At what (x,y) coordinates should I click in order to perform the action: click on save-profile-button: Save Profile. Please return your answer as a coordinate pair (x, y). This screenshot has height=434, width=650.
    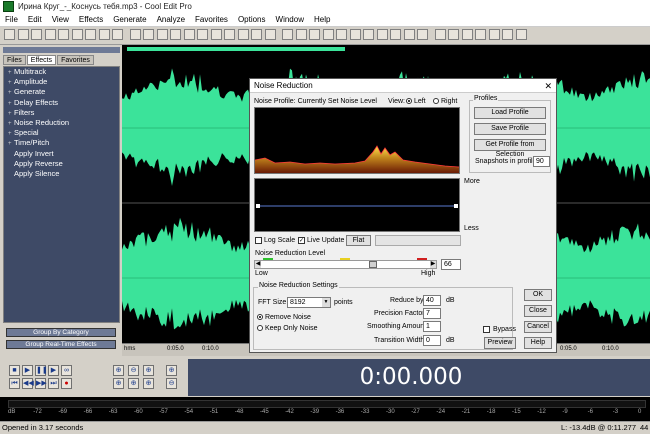
    Looking at the image, I should click on (510, 129).